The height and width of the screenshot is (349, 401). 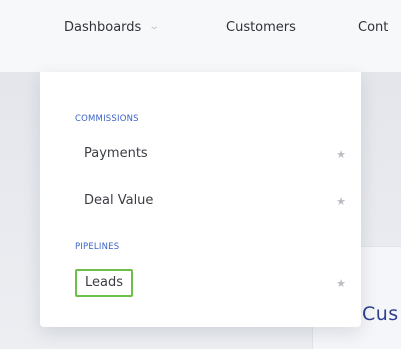 I want to click on menu-item-label: Payments, so click(x=116, y=153).